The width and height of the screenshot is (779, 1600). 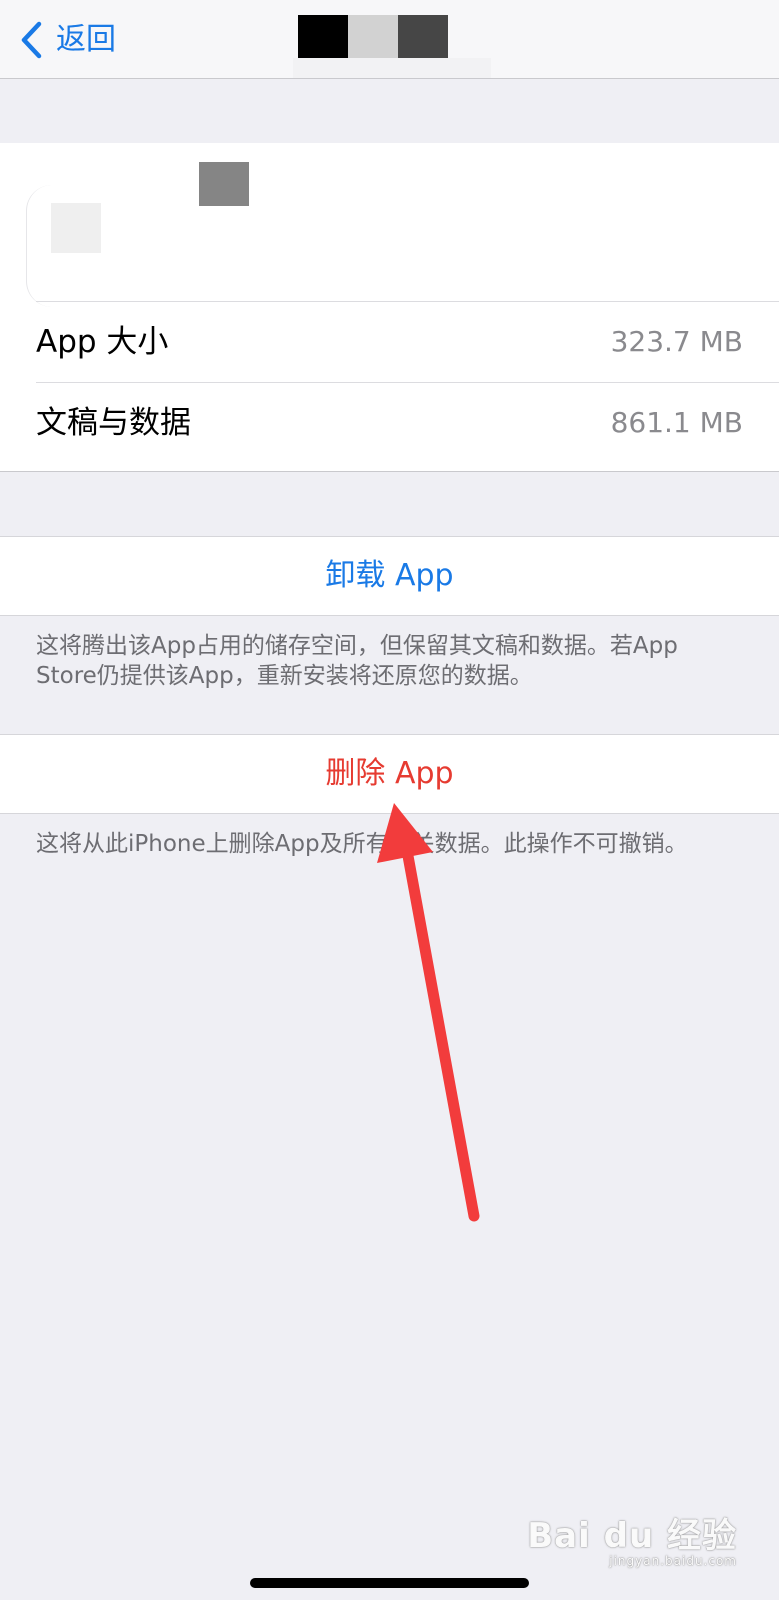 What do you see at coordinates (76, 228) in the screenshot?
I see `redacted-app-icon-content` at bounding box center [76, 228].